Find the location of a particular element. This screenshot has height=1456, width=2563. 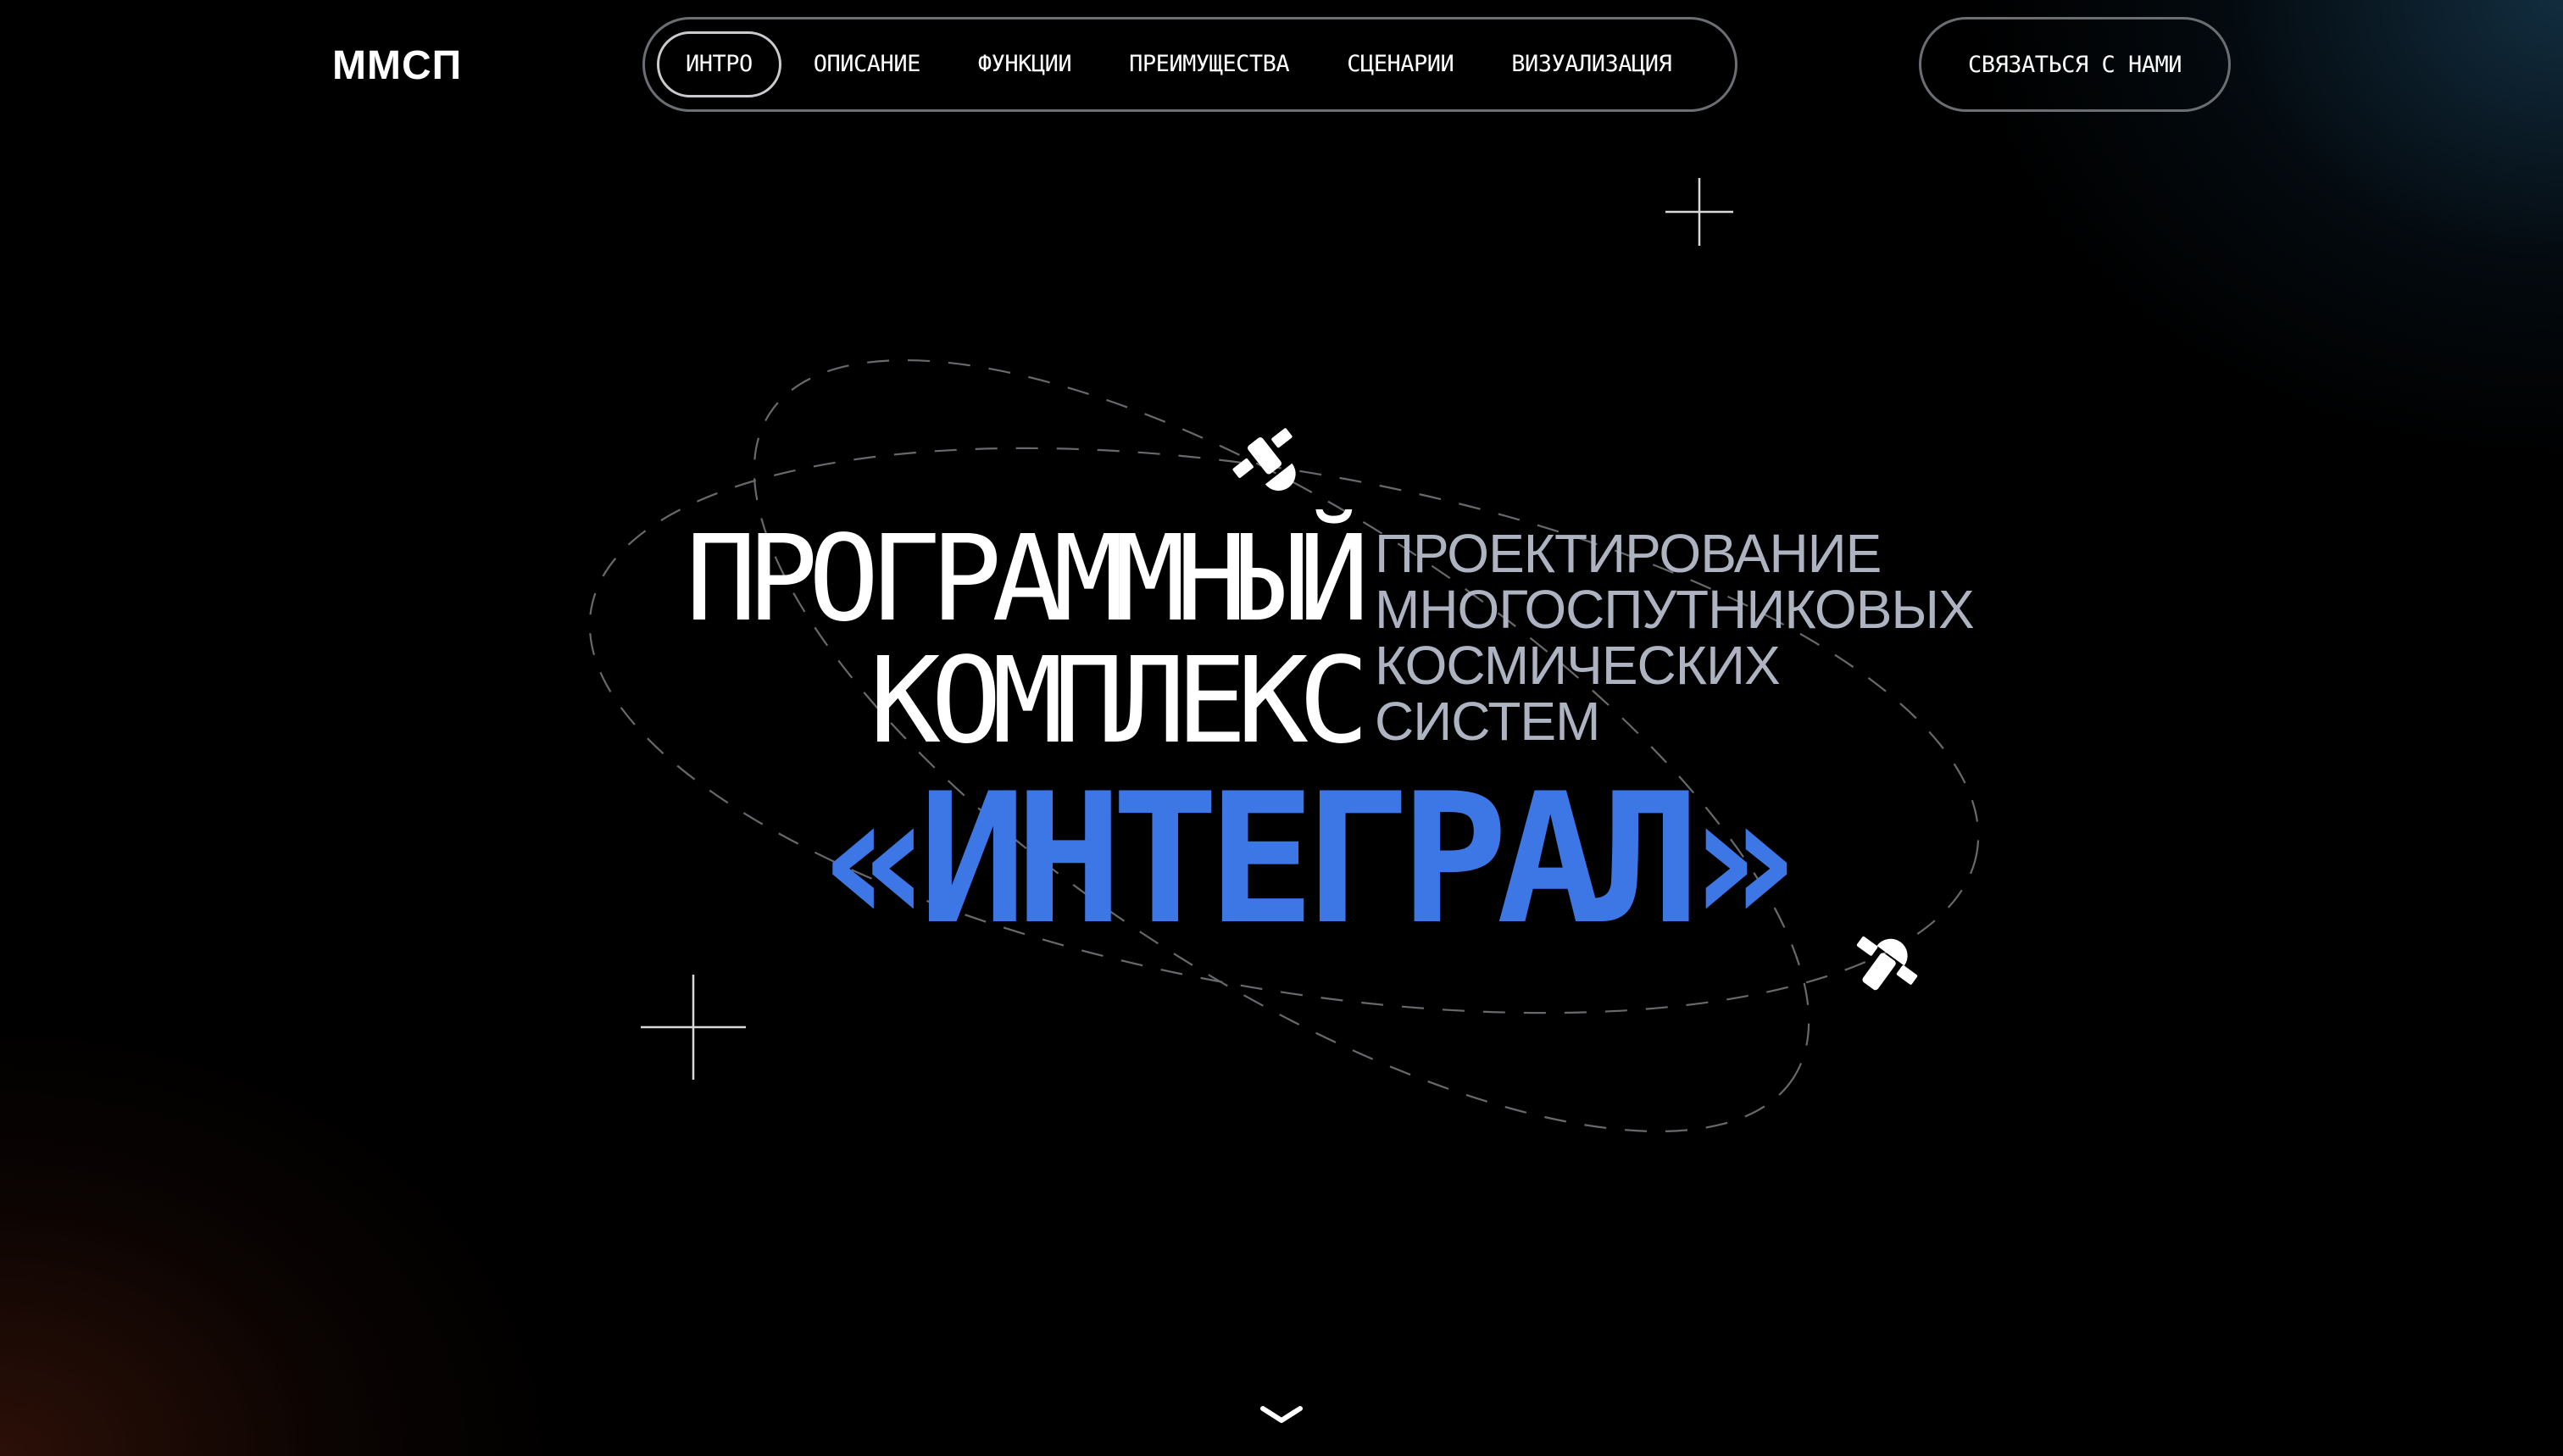

logo: ММСП is located at coordinates (397, 67).